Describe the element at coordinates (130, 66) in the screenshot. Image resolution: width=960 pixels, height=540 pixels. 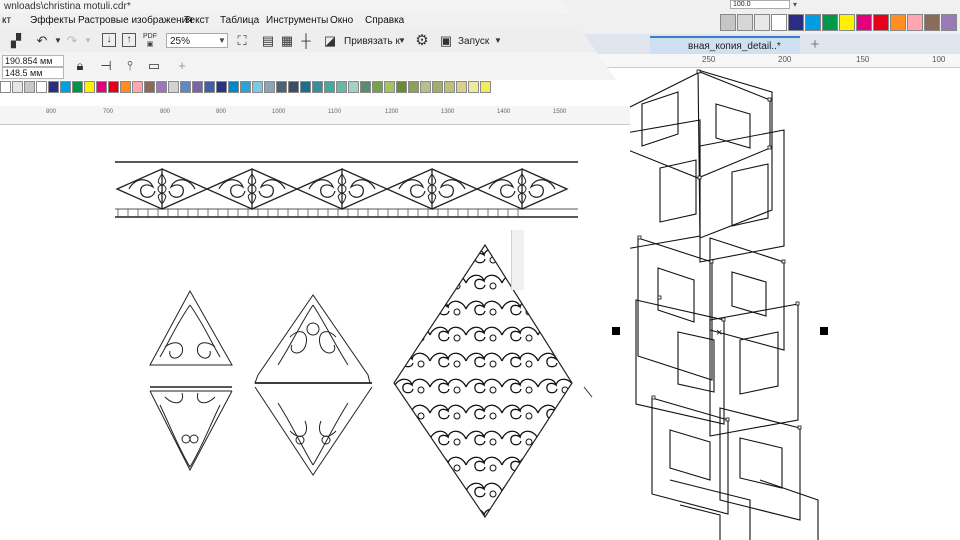
I see `transform-icon: ⫯` at that location.